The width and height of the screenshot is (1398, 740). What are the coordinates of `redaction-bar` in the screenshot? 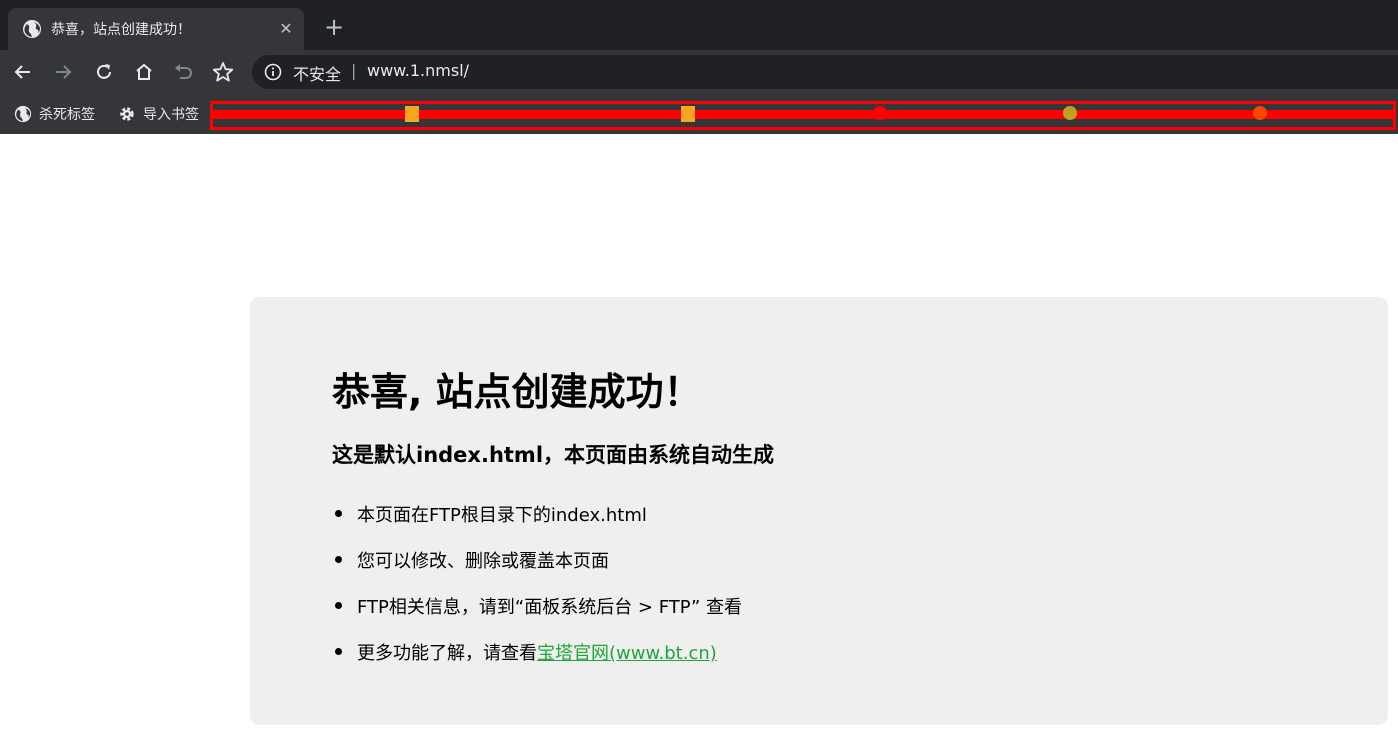 It's located at (803, 114).